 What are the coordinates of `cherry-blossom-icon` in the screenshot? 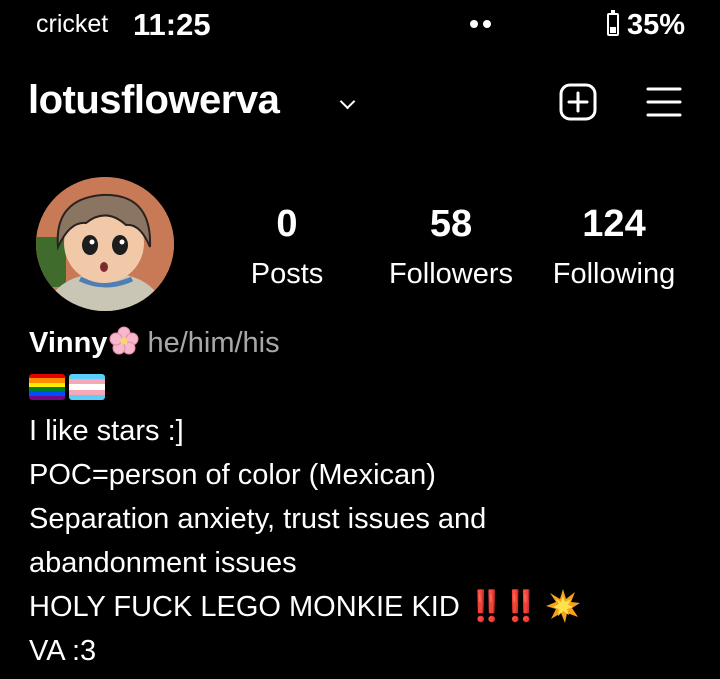 It's located at (124, 340).